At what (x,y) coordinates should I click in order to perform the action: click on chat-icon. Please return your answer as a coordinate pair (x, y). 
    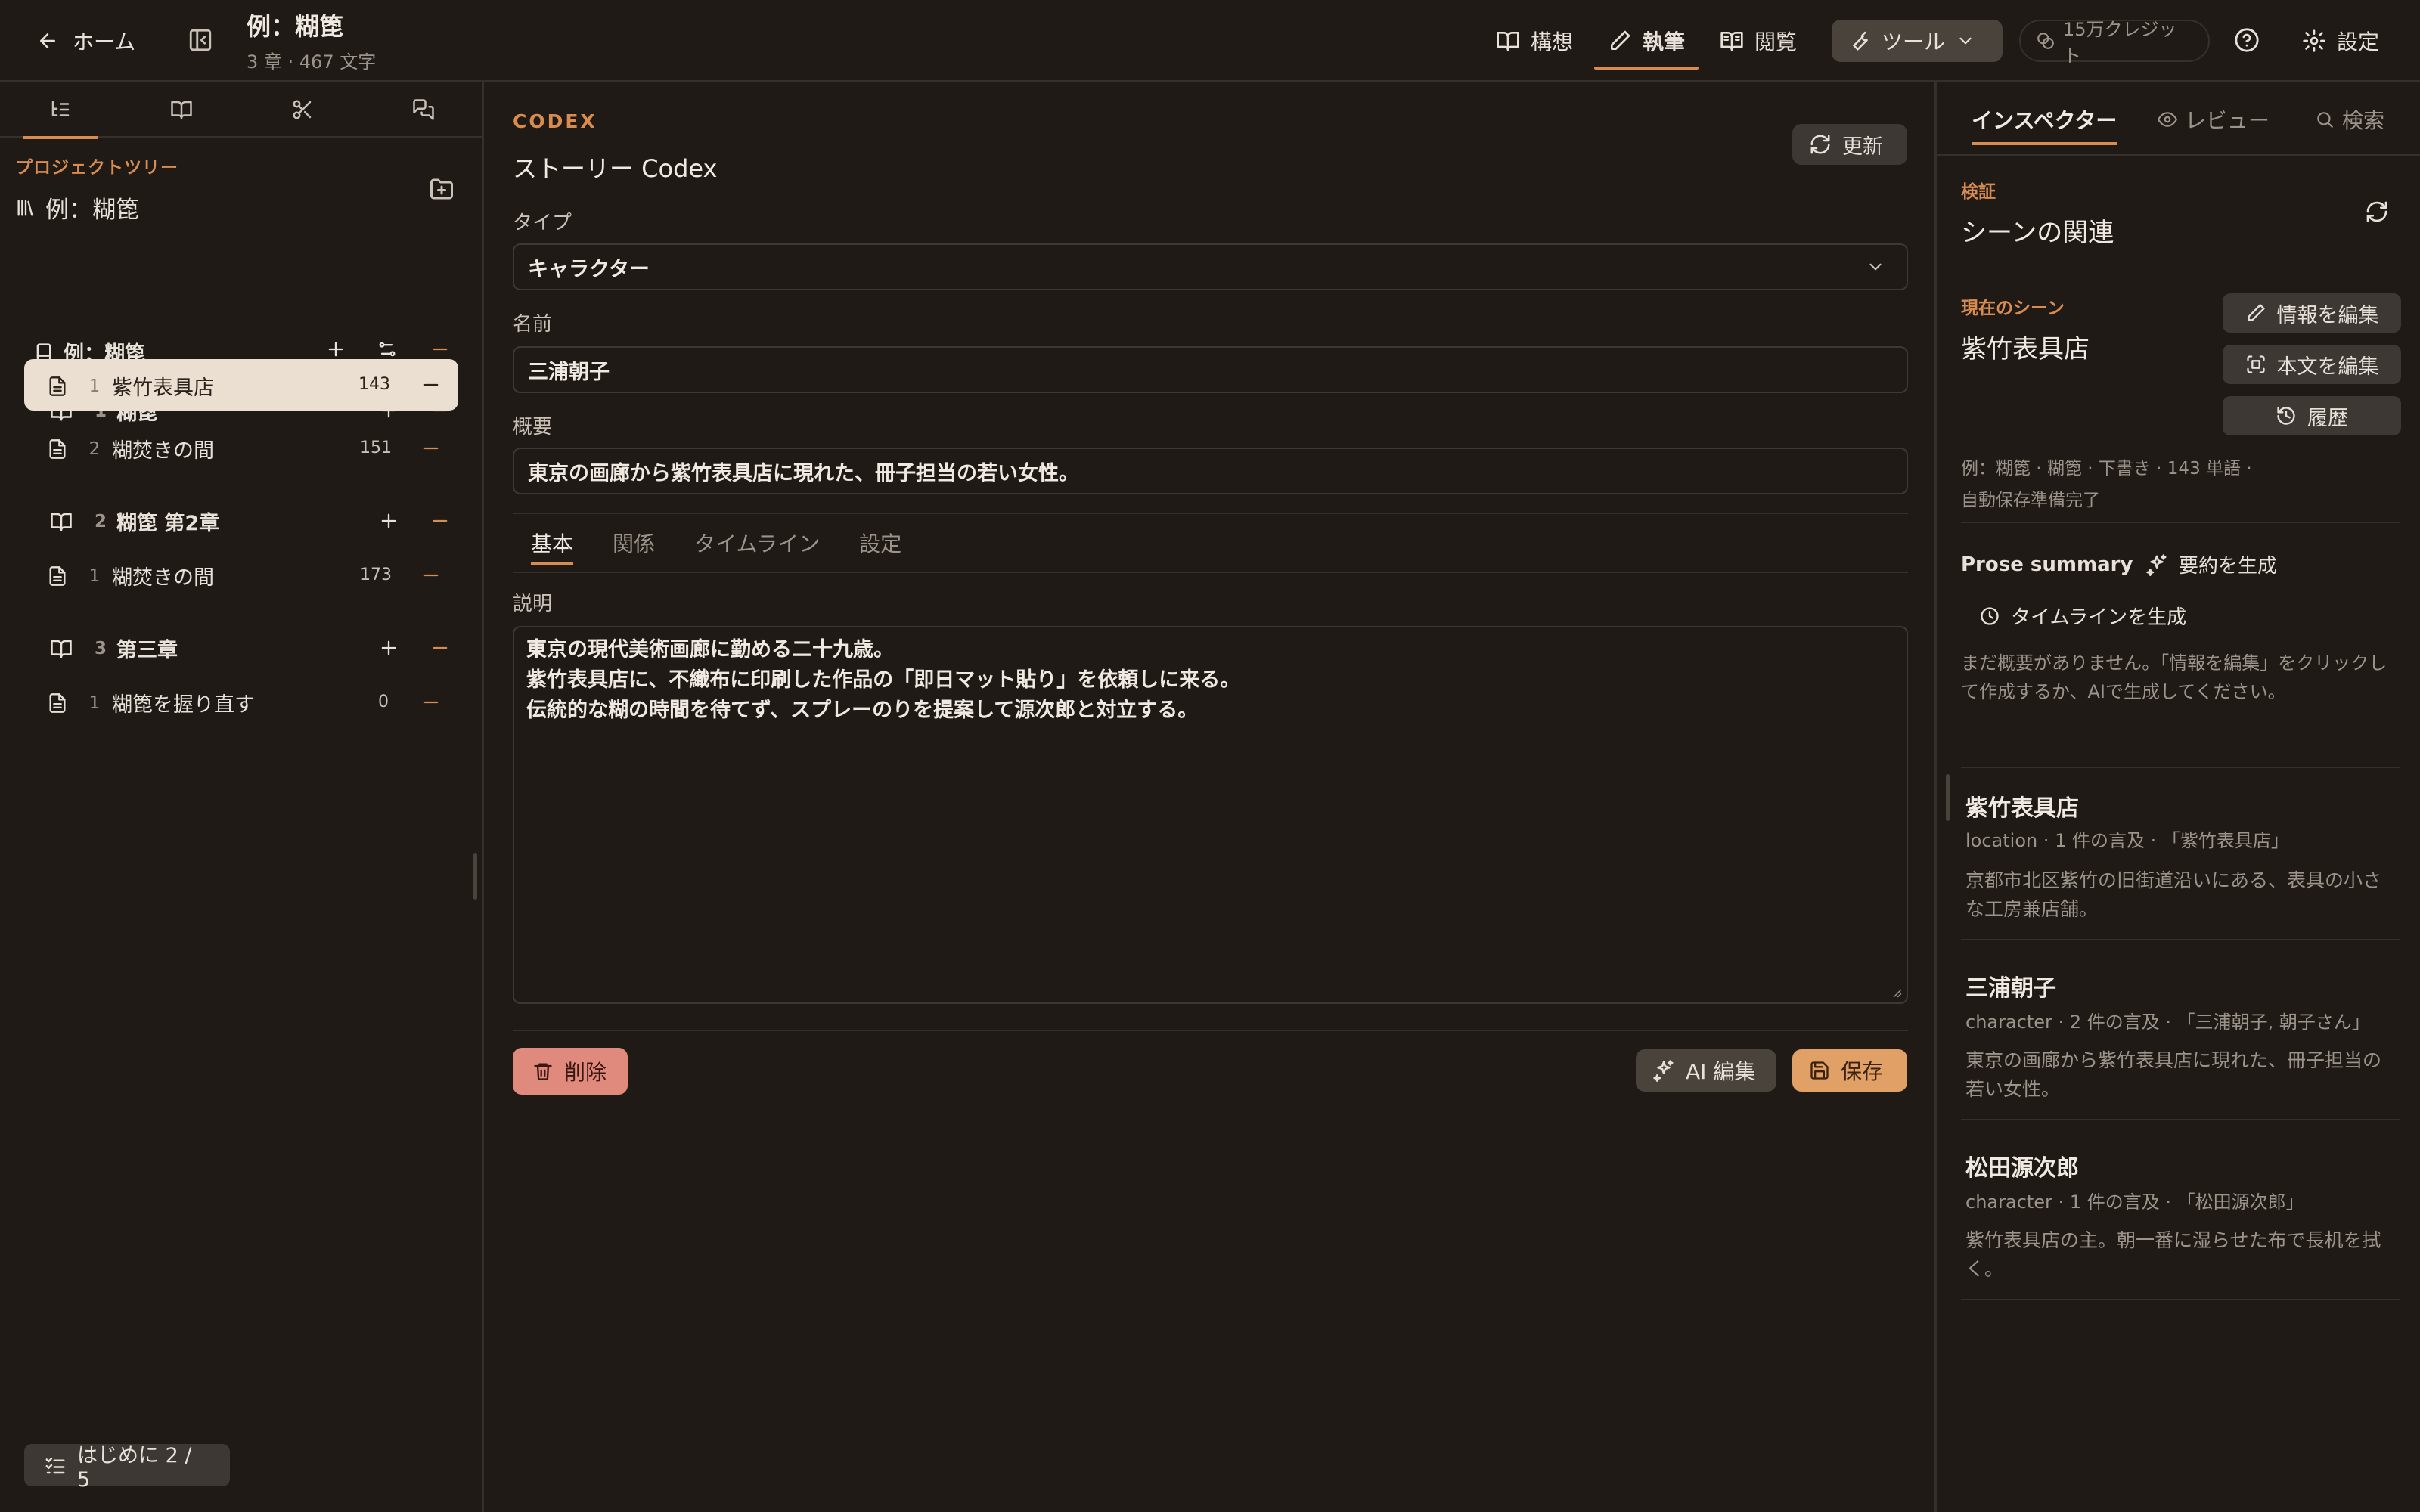
    Looking at the image, I should click on (423, 109).